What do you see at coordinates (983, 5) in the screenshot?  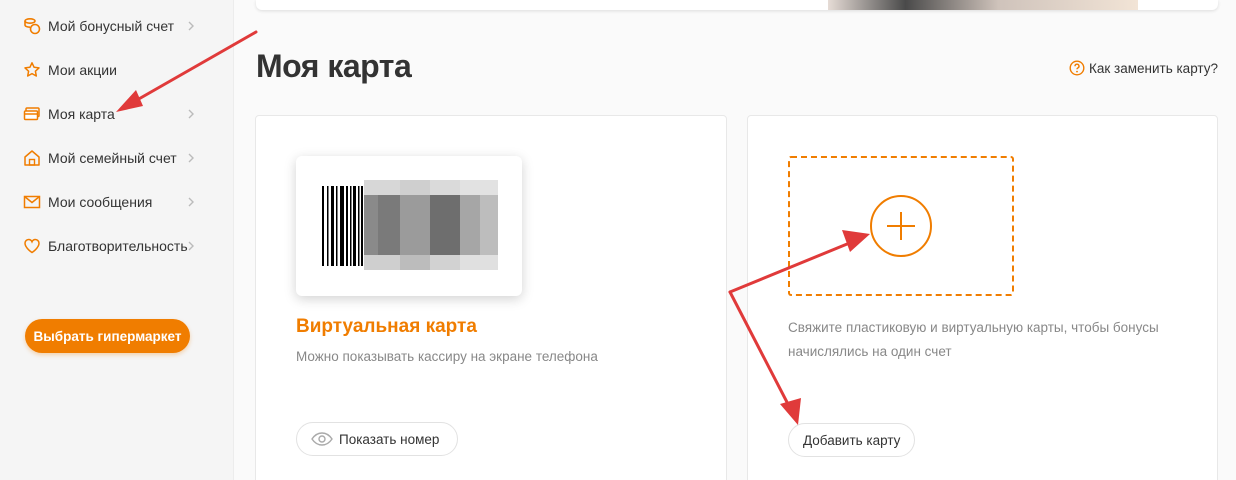 I see `banner-photo` at bounding box center [983, 5].